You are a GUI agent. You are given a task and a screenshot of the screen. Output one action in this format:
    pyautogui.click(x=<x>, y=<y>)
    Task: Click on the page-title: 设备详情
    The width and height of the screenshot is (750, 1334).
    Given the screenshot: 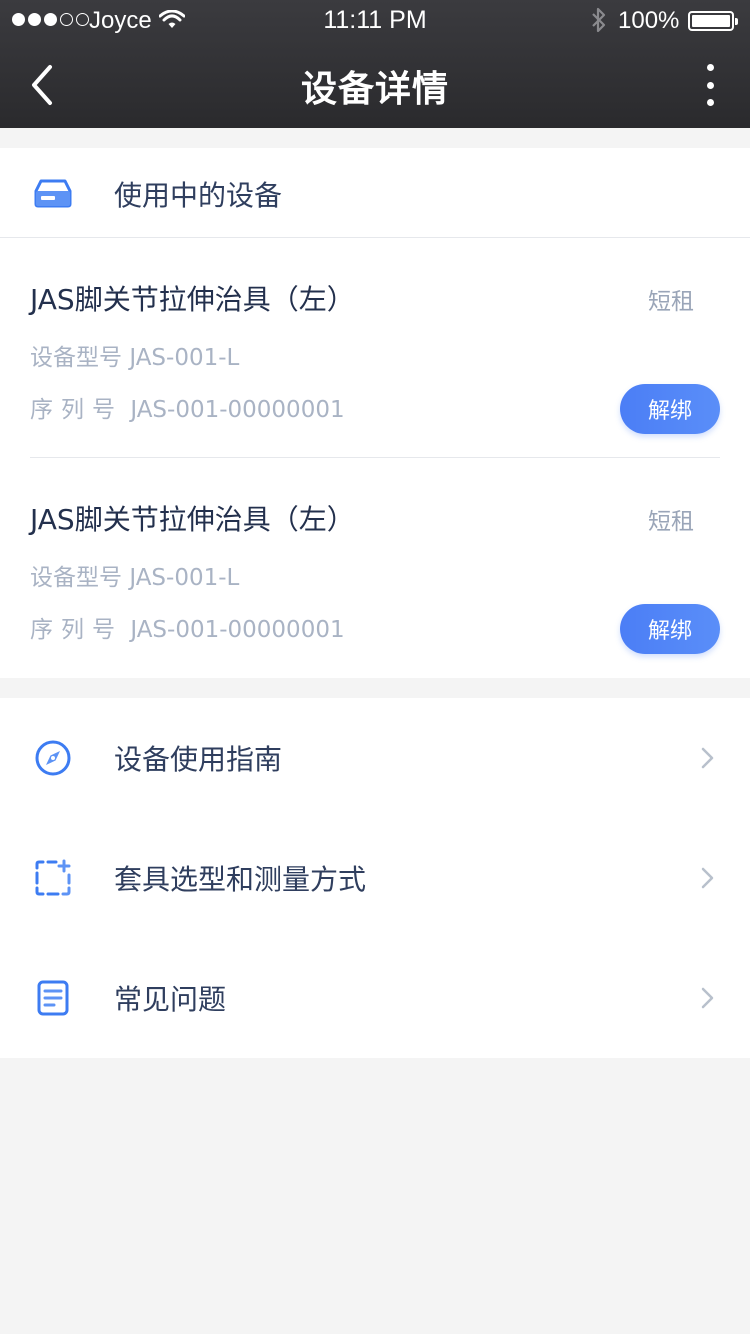 What is the action you would take?
    pyautogui.click(x=374, y=89)
    